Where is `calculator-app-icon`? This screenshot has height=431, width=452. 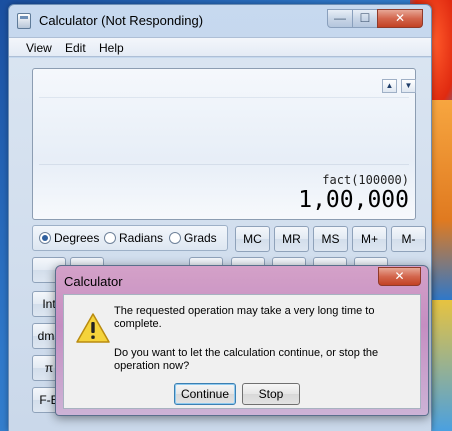 calculator-app-icon is located at coordinates (24, 21).